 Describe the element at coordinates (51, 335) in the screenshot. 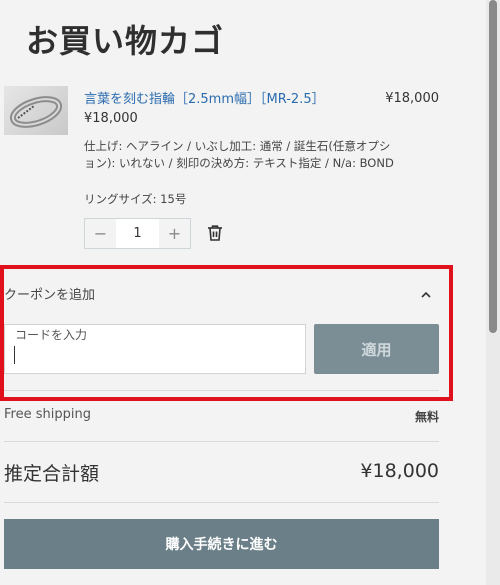

I see `coupon-input-label: コードを入力` at that location.